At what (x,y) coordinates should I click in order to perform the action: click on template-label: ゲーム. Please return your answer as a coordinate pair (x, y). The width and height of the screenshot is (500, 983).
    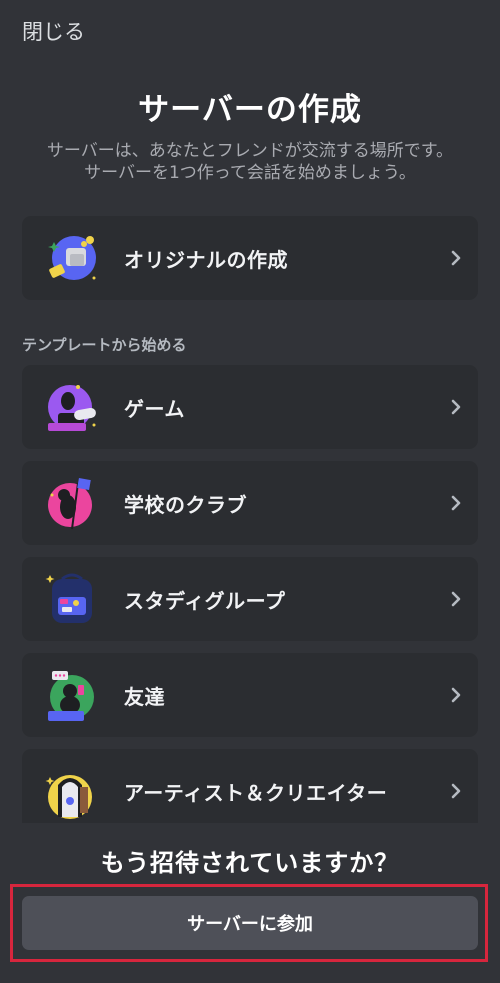
    Looking at the image, I should click on (154, 408).